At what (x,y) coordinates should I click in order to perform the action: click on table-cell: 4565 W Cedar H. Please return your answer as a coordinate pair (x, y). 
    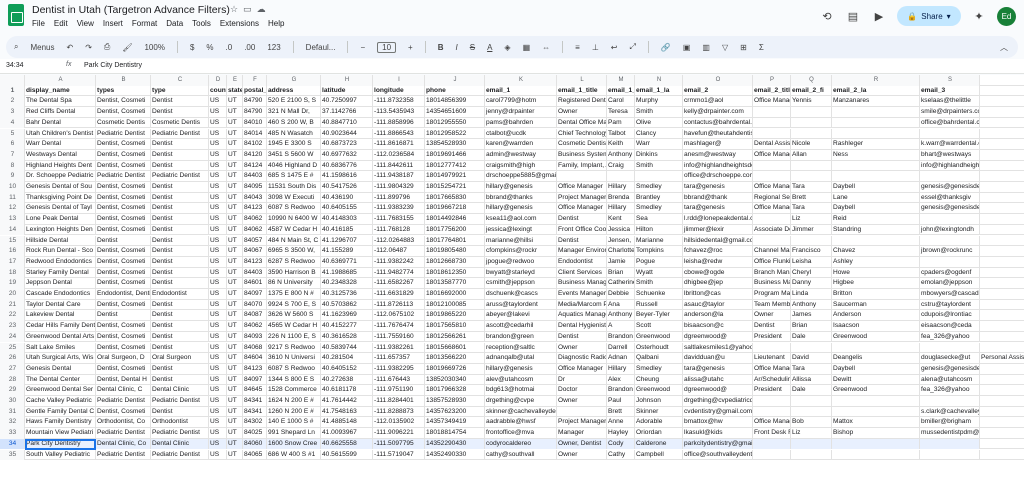
    Looking at the image, I should click on (294, 326).